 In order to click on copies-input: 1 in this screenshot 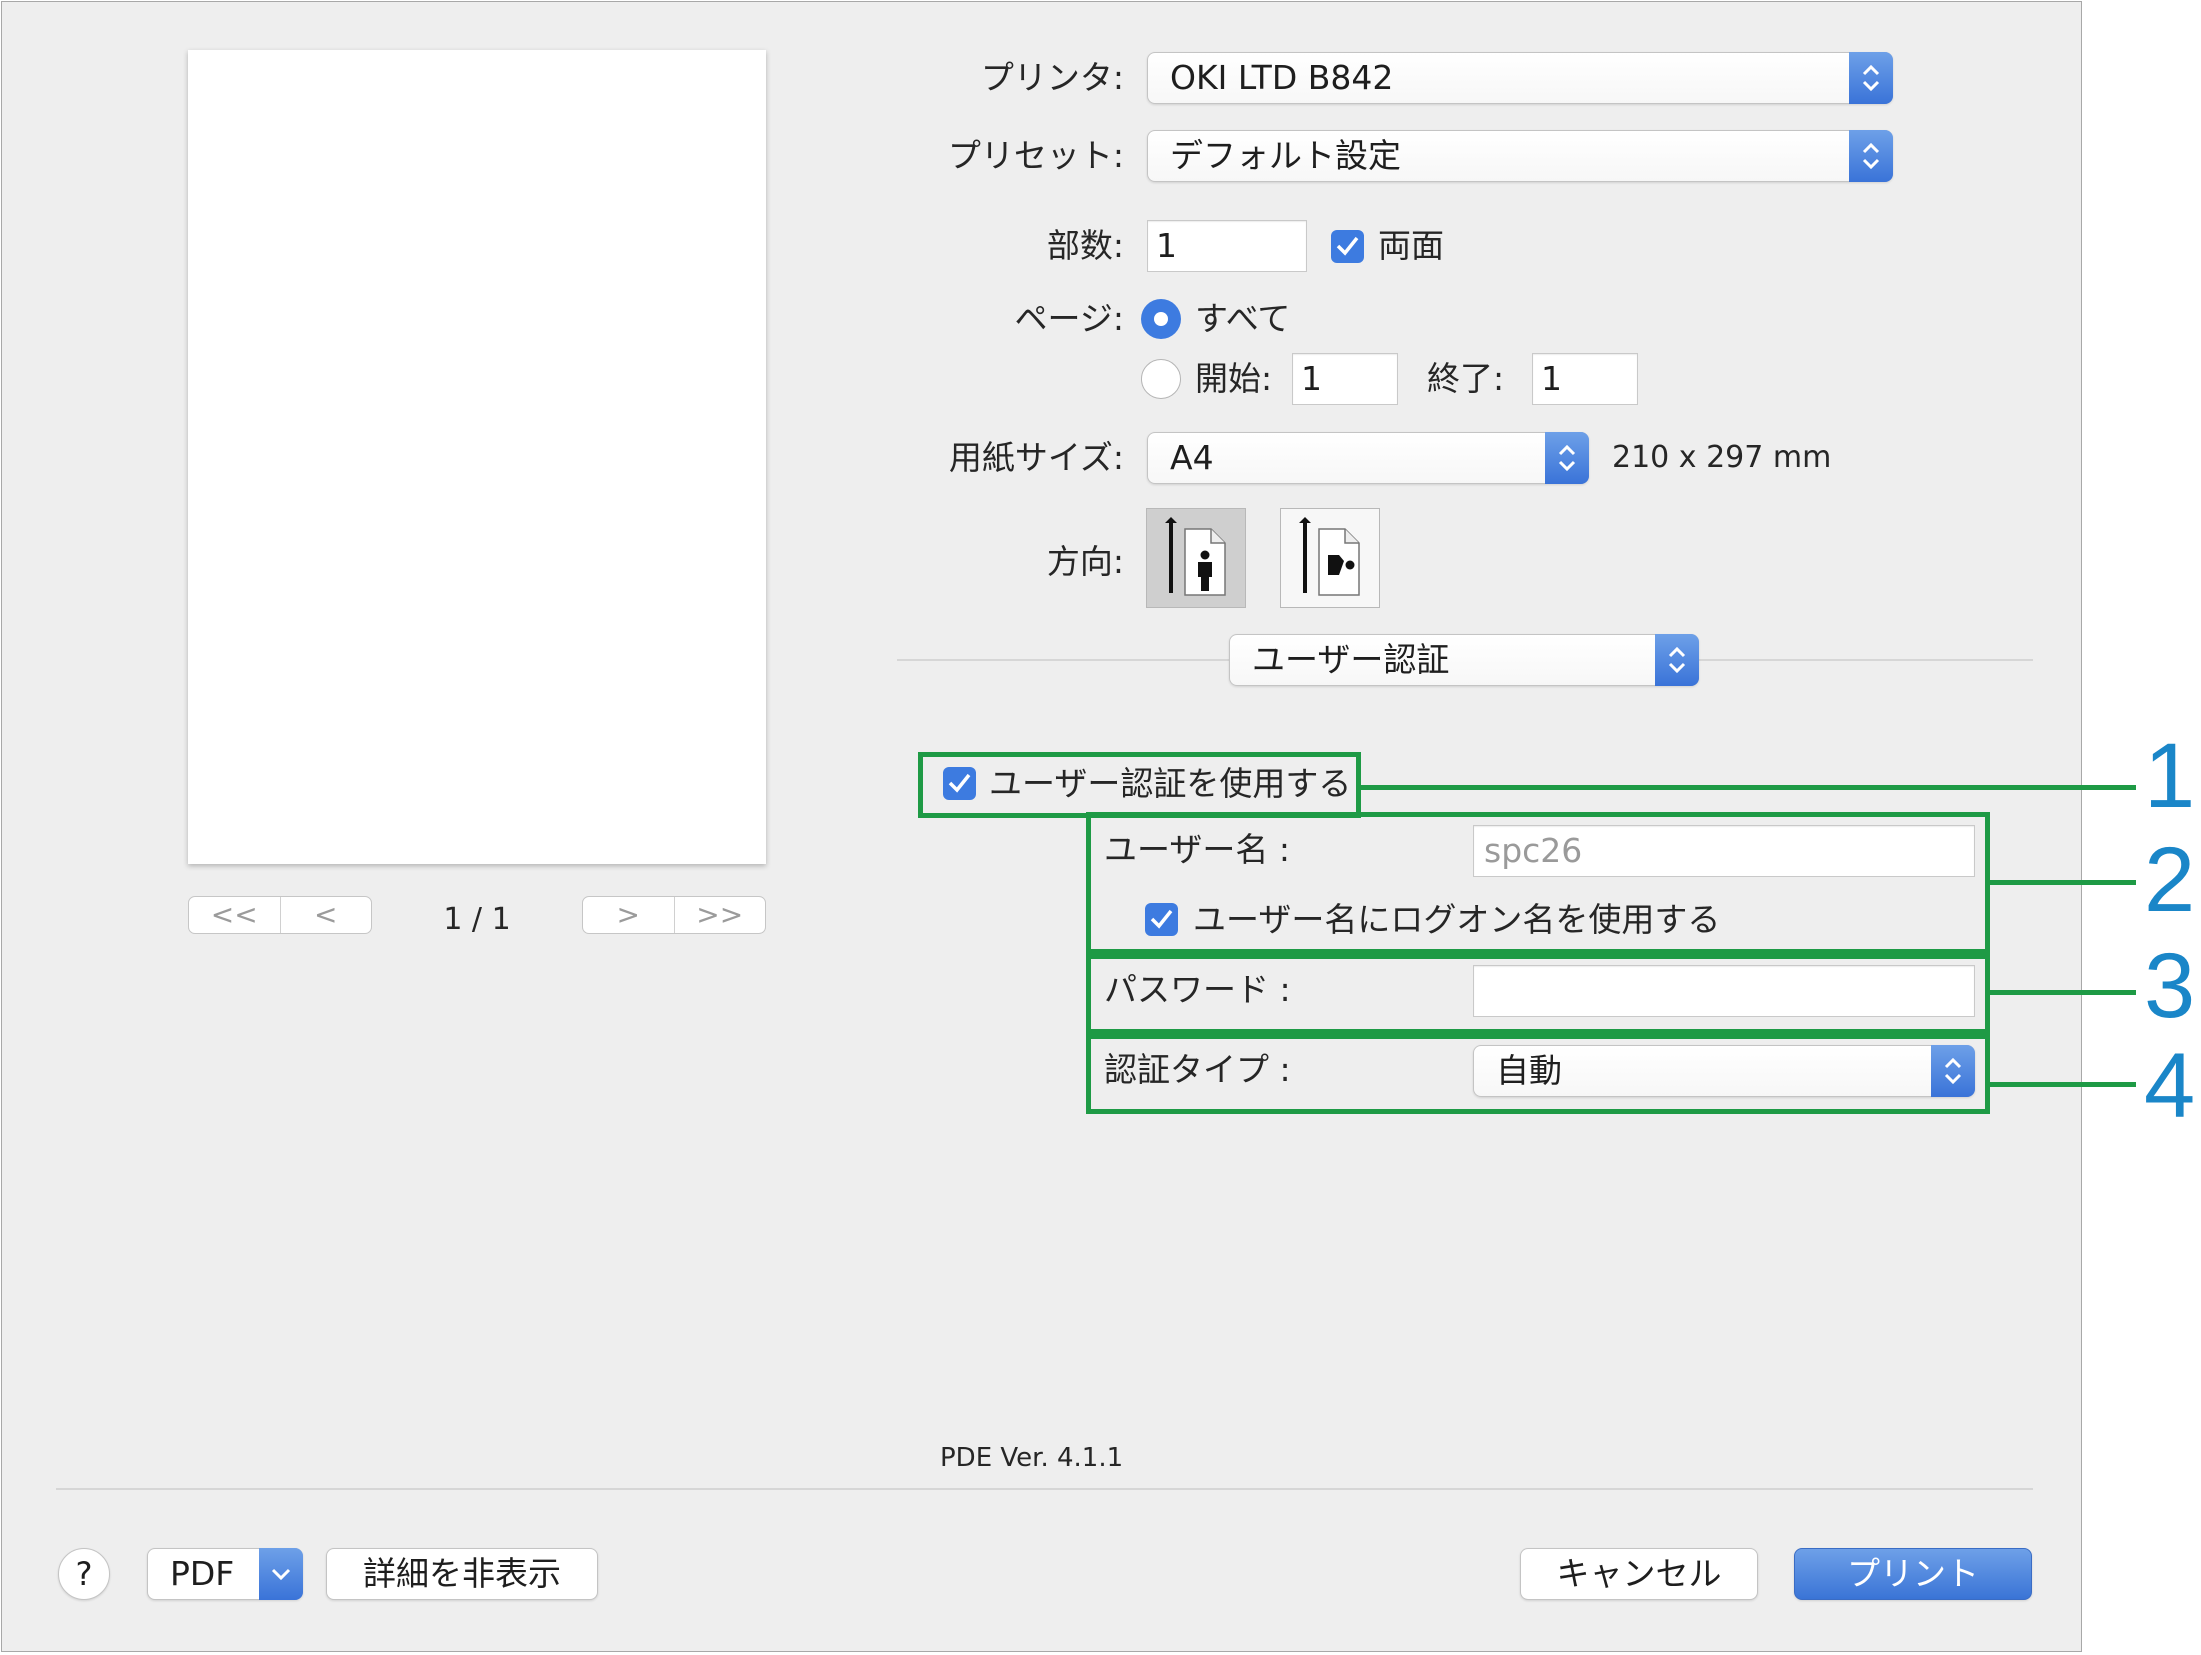, I will do `click(1227, 246)`.